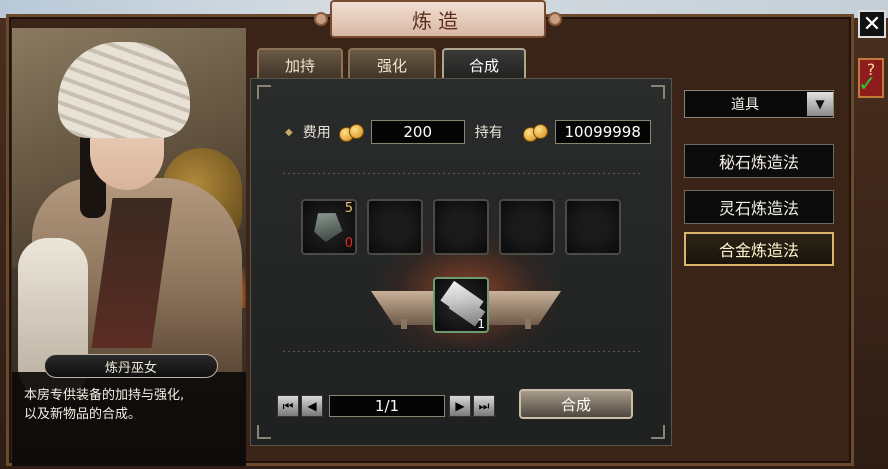 The height and width of the screenshot is (469, 888). I want to click on fee-value: 200, so click(417, 132).